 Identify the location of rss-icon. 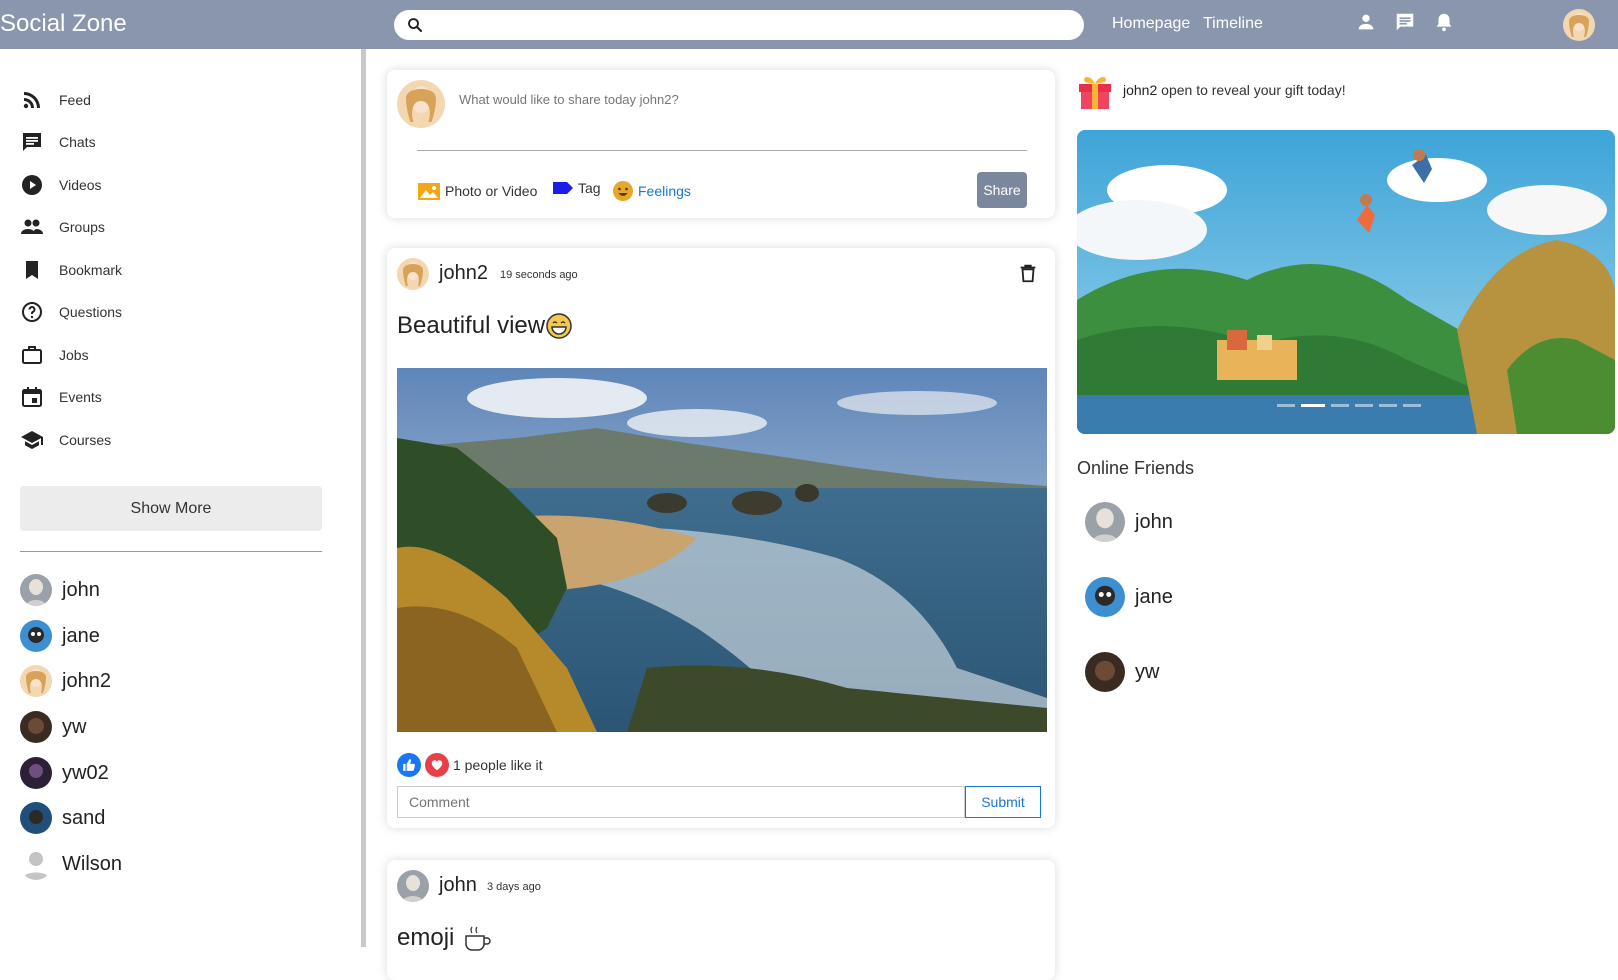
(31, 100).